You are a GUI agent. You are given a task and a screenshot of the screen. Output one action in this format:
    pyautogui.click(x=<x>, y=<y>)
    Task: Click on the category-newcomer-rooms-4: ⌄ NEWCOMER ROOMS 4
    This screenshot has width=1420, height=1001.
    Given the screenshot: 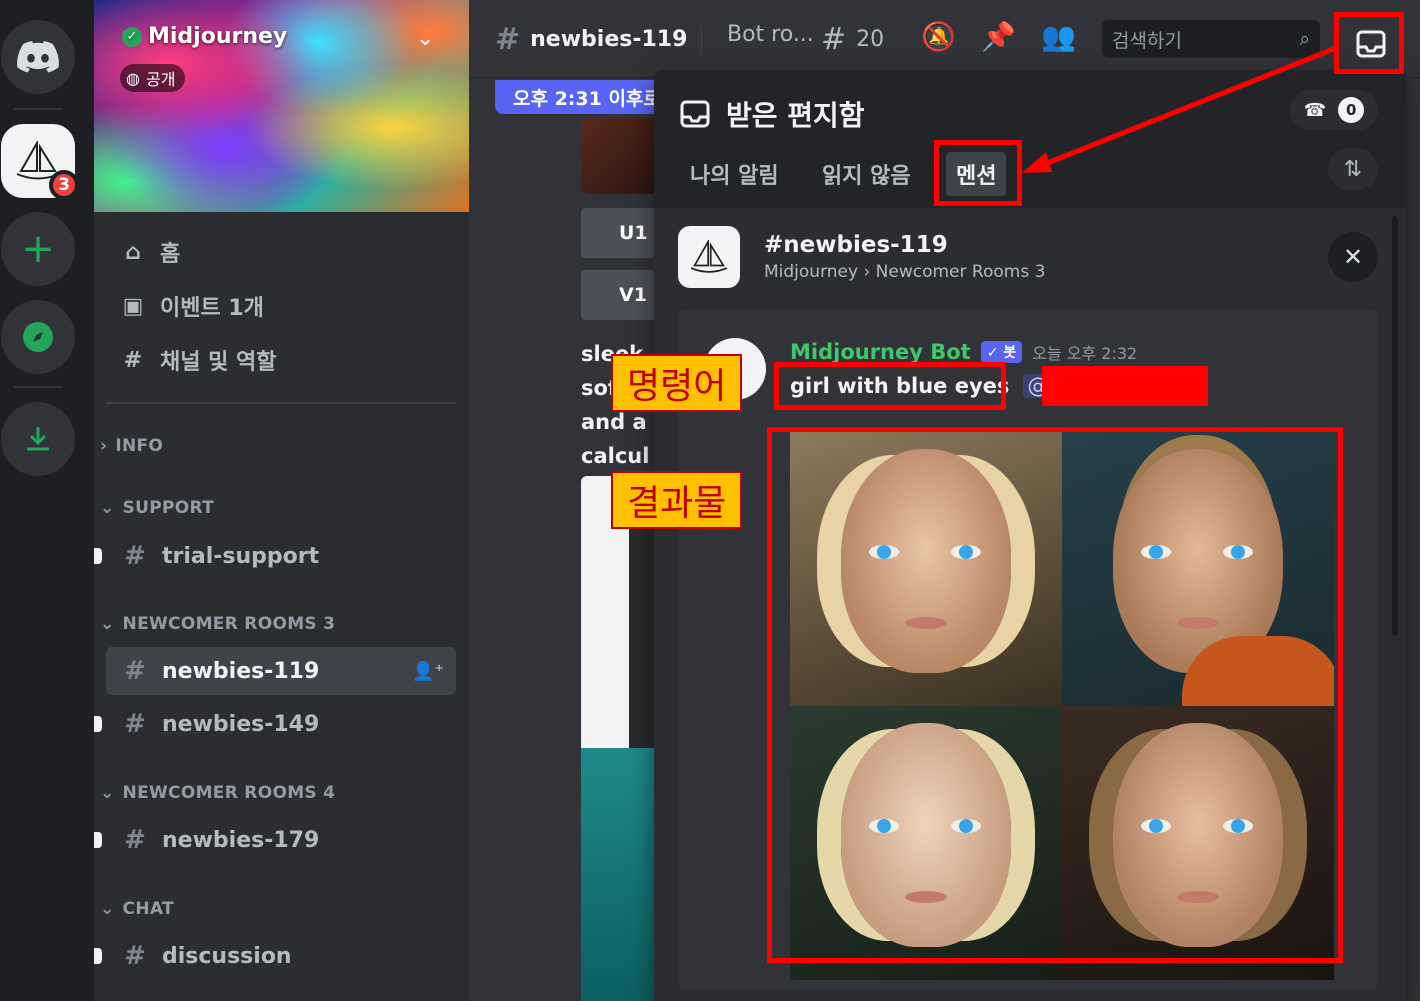 What is the action you would take?
    pyautogui.click(x=217, y=793)
    